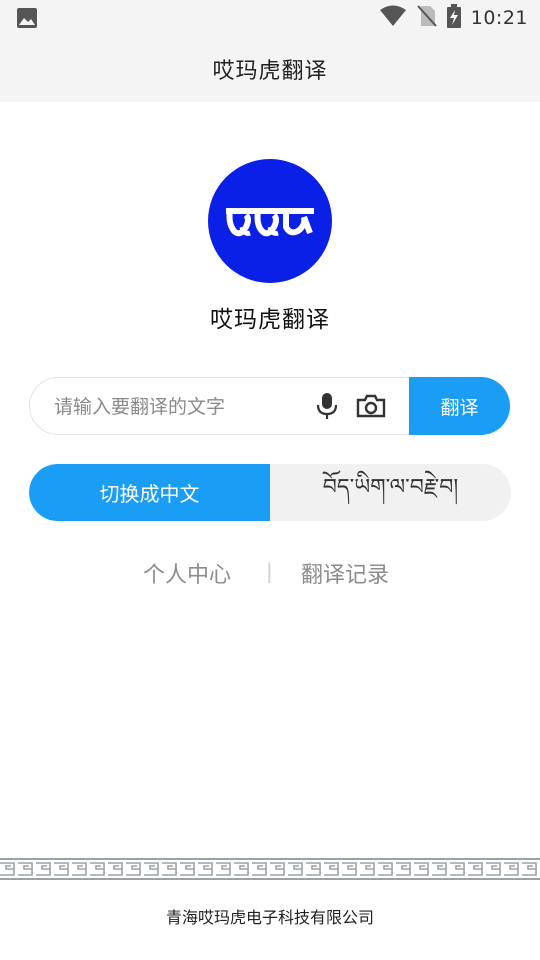 Image resolution: width=540 pixels, height=960 pixels. Describe the element at coordinates (390, 492) in the screenshot. I see `switch-to-tibetan-button: བོད་ཡིག་ལ་བརྗེ་བ།` at that location.